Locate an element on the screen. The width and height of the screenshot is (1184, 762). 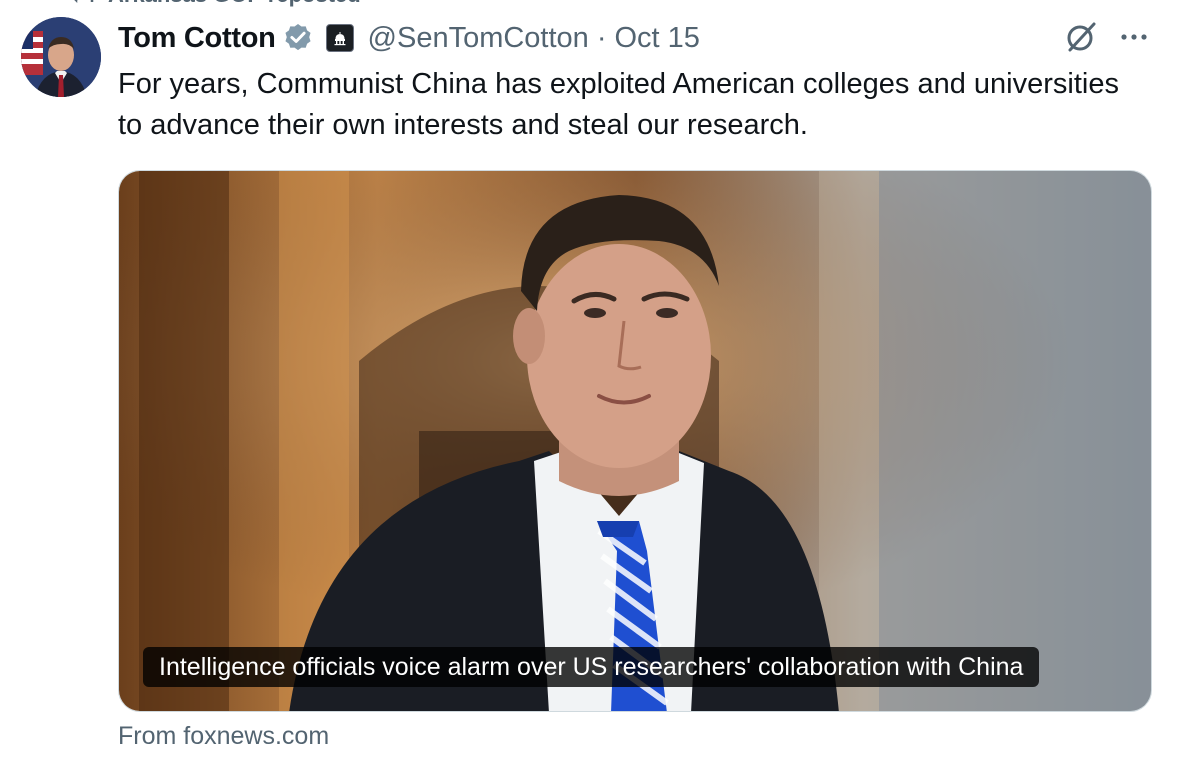
post-date: Oct 15 is located at coordinates (656, 38).